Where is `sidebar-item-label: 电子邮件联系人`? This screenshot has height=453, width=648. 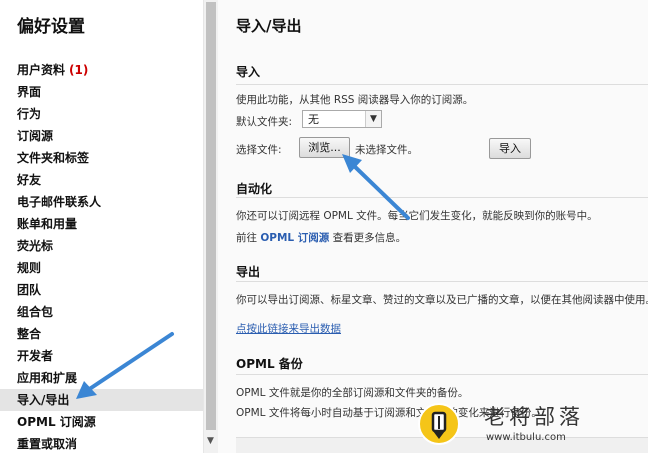 sidebar-item-label: 电子邮件联系人 is located at coordinates (59, 202).